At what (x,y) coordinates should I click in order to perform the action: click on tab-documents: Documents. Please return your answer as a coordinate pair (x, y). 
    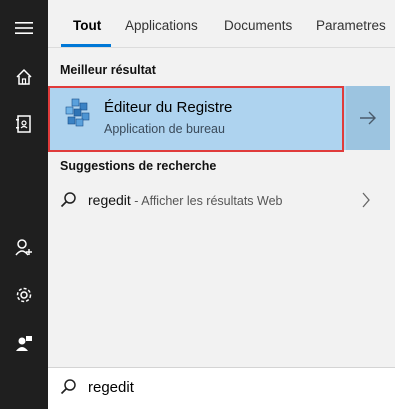
    Looking at the image, I should click on (258, 25).